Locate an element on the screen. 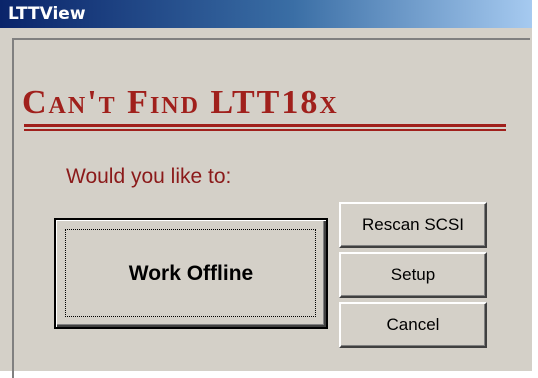  window-title: LTTView is located at coordinates (47, 14).